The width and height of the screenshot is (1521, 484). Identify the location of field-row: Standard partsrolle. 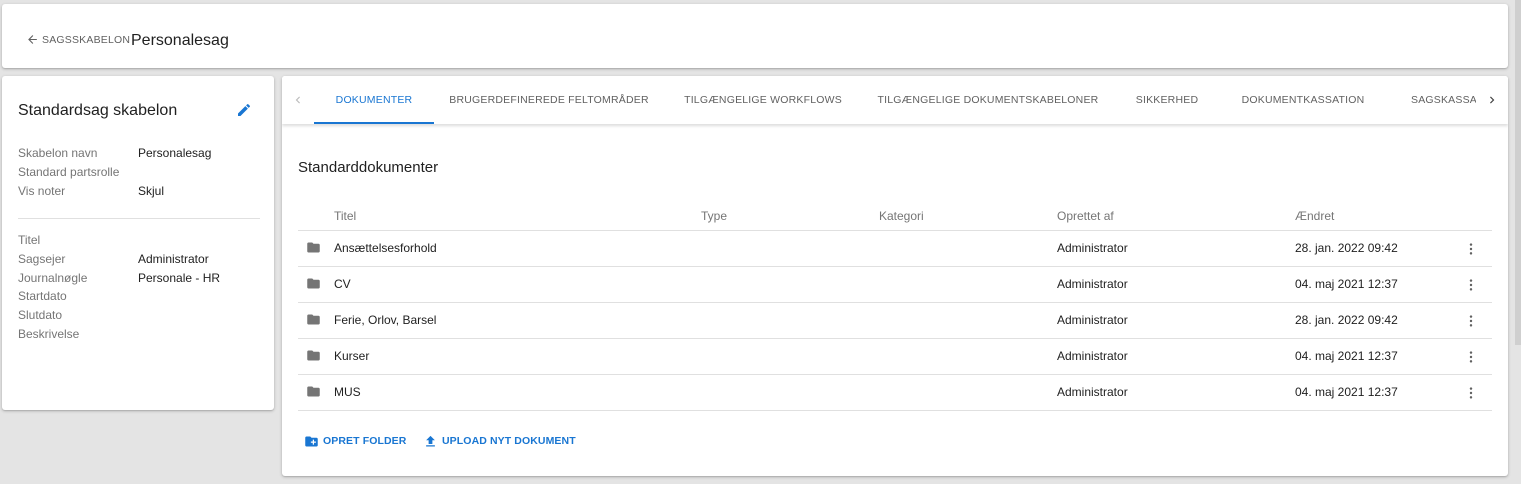
(114, 172).